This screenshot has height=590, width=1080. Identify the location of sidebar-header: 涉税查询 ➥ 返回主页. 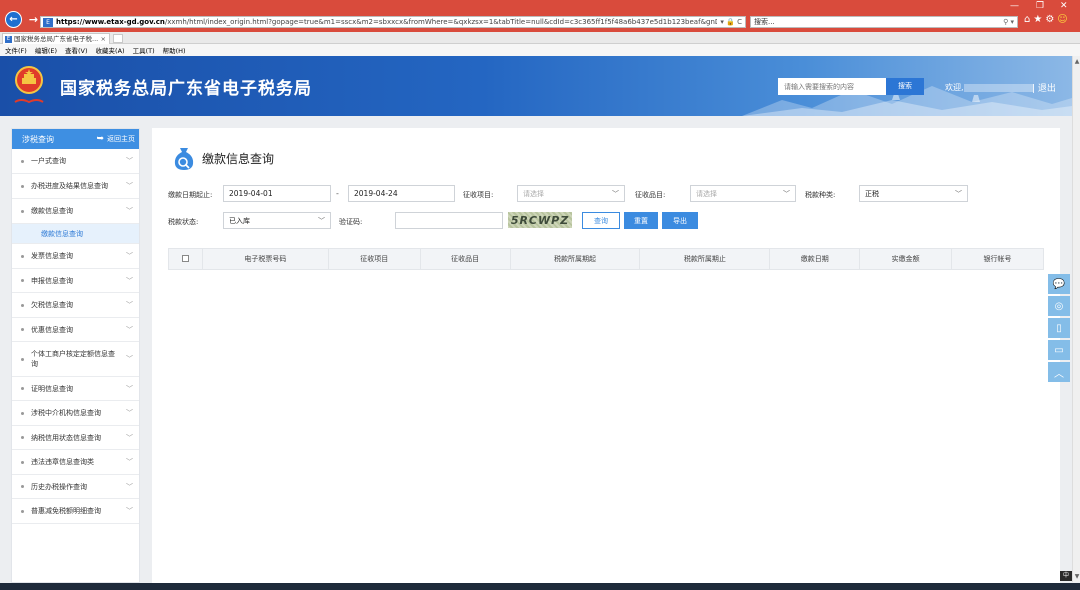
(75, 139).